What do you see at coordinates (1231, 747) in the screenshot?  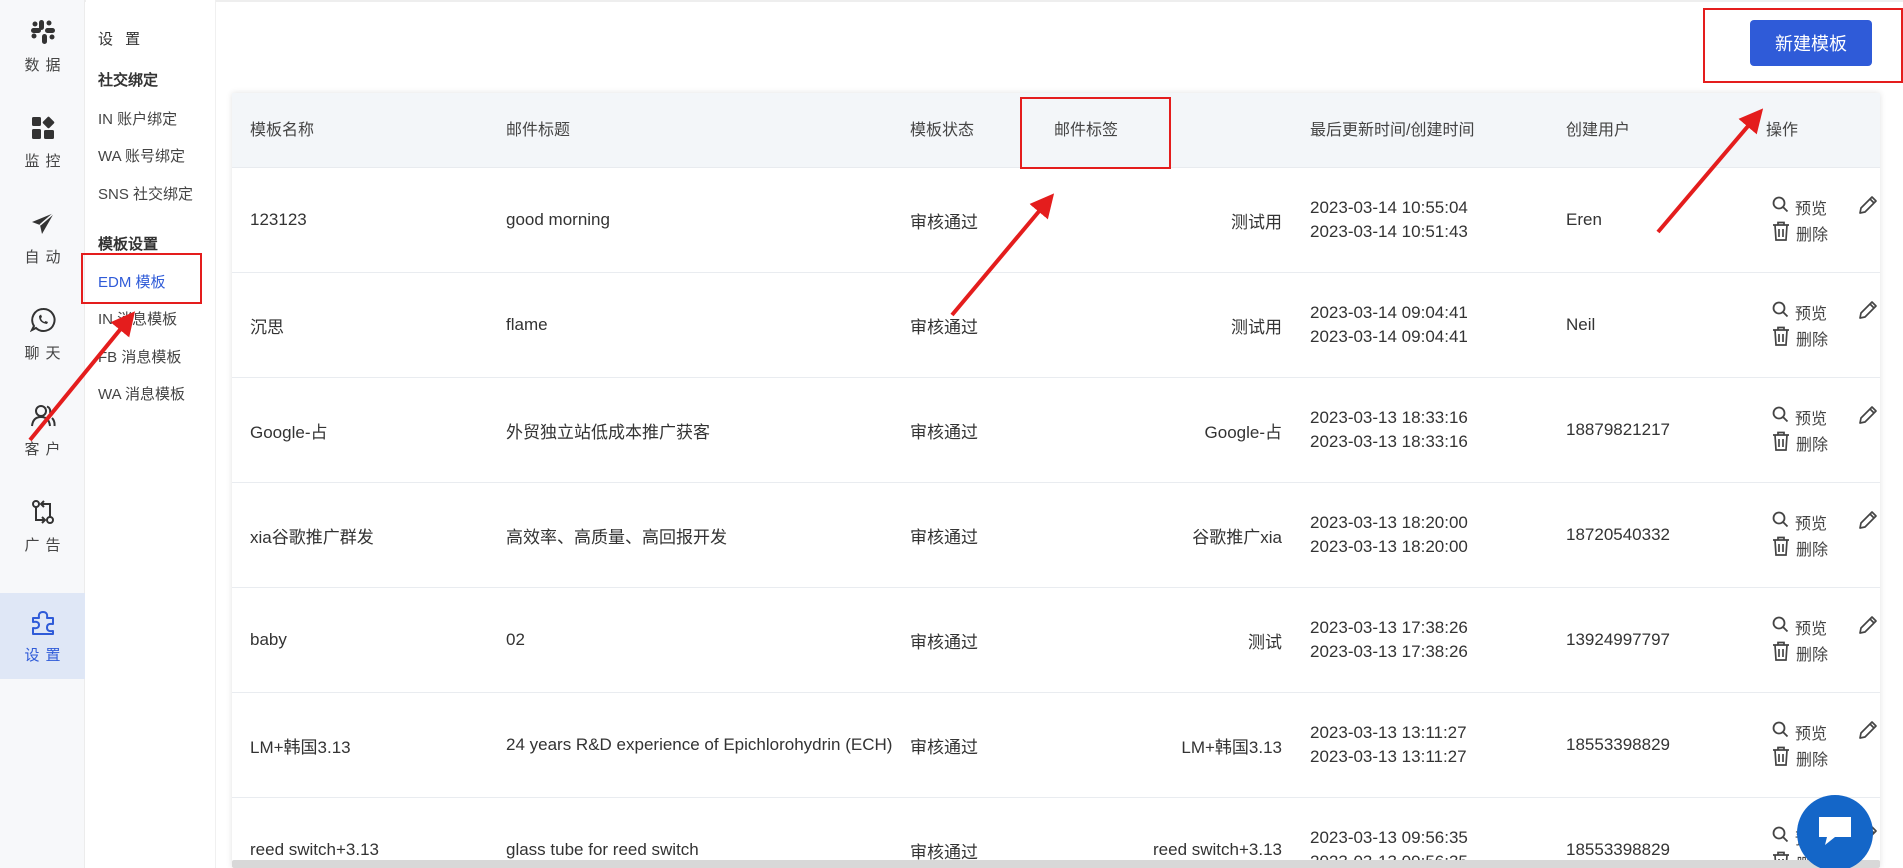 I see `email-tag: LM+韩国3.13` at bounding box center [1231, 747].